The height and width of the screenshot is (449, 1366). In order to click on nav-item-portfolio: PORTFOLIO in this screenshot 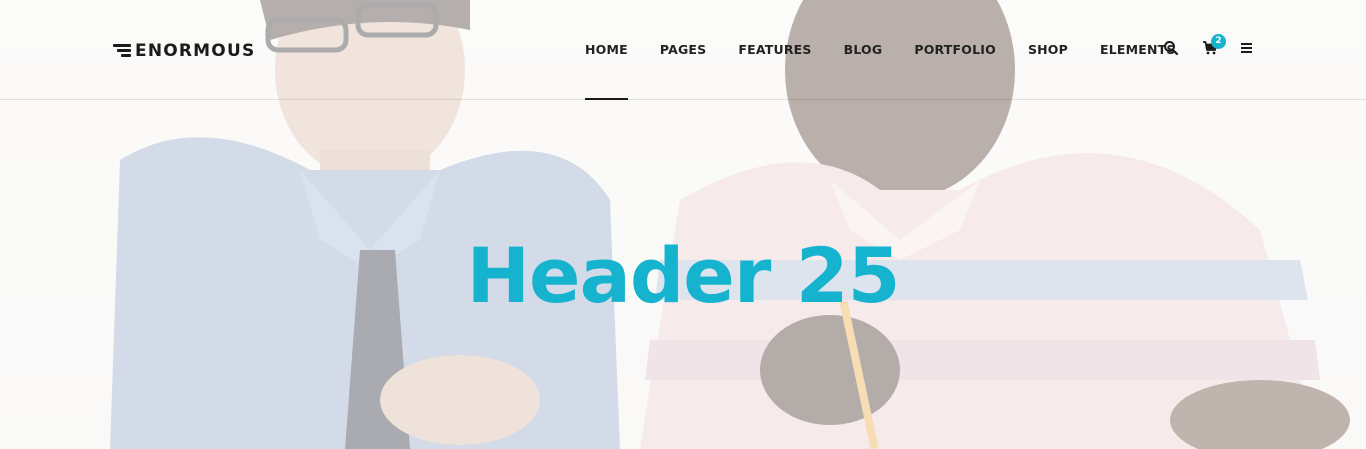, I will do `click(955, 50)`.